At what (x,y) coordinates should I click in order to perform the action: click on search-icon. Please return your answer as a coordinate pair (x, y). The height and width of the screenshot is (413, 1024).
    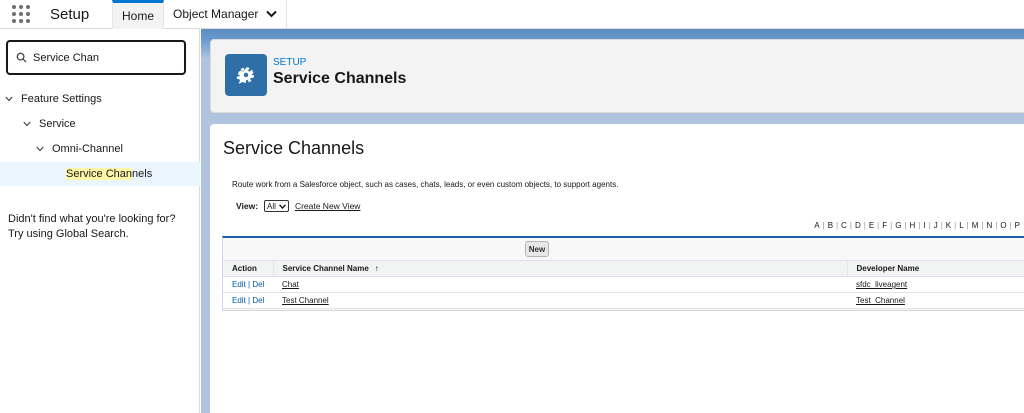
    Looking at the image, I should click on (21, 57).